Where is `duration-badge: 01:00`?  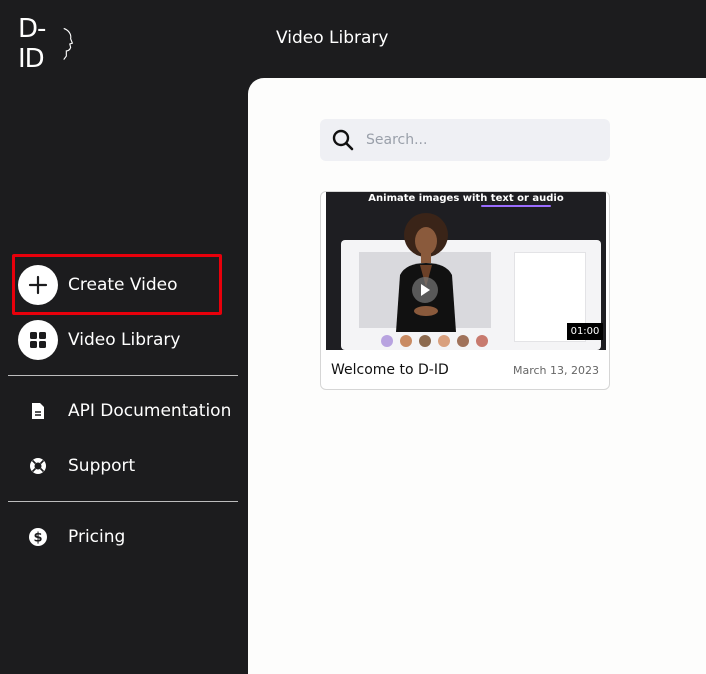
duration-badge: 01:00 is located at coordinates (585, 331).